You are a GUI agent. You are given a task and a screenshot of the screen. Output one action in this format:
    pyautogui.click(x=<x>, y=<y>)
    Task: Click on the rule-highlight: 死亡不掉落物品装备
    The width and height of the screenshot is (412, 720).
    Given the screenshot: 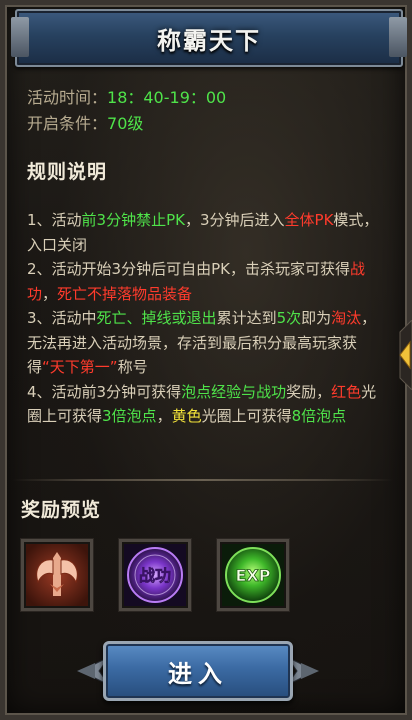 What is the action you would take?
    pyautogui.click(x=125, y=293)
    